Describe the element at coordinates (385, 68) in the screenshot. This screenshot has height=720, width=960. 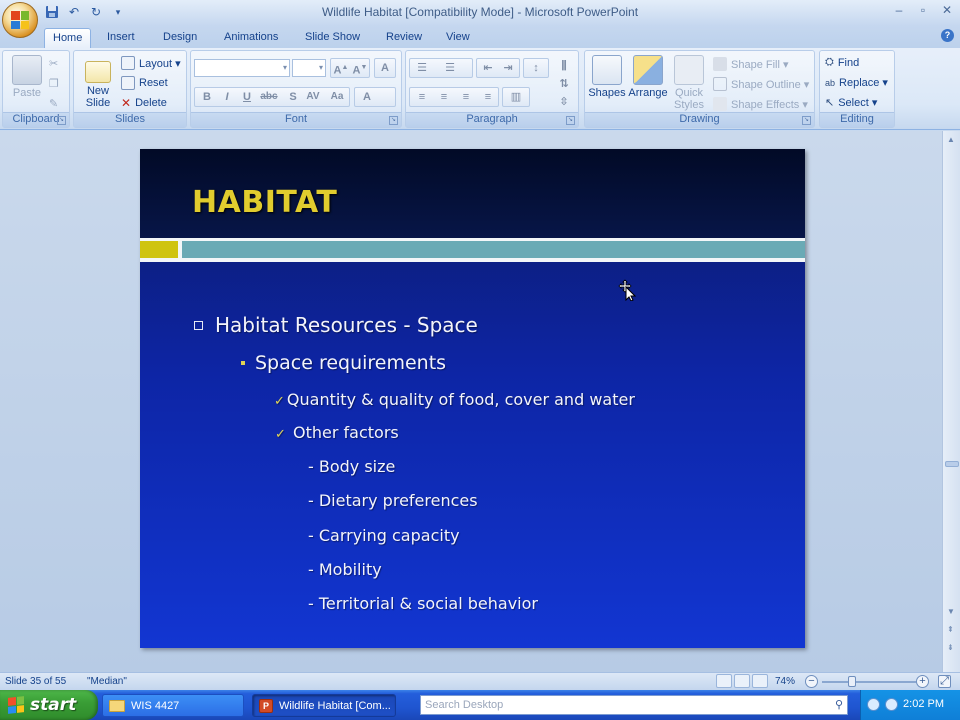
I see `clear-formatting-button: A` at that location.